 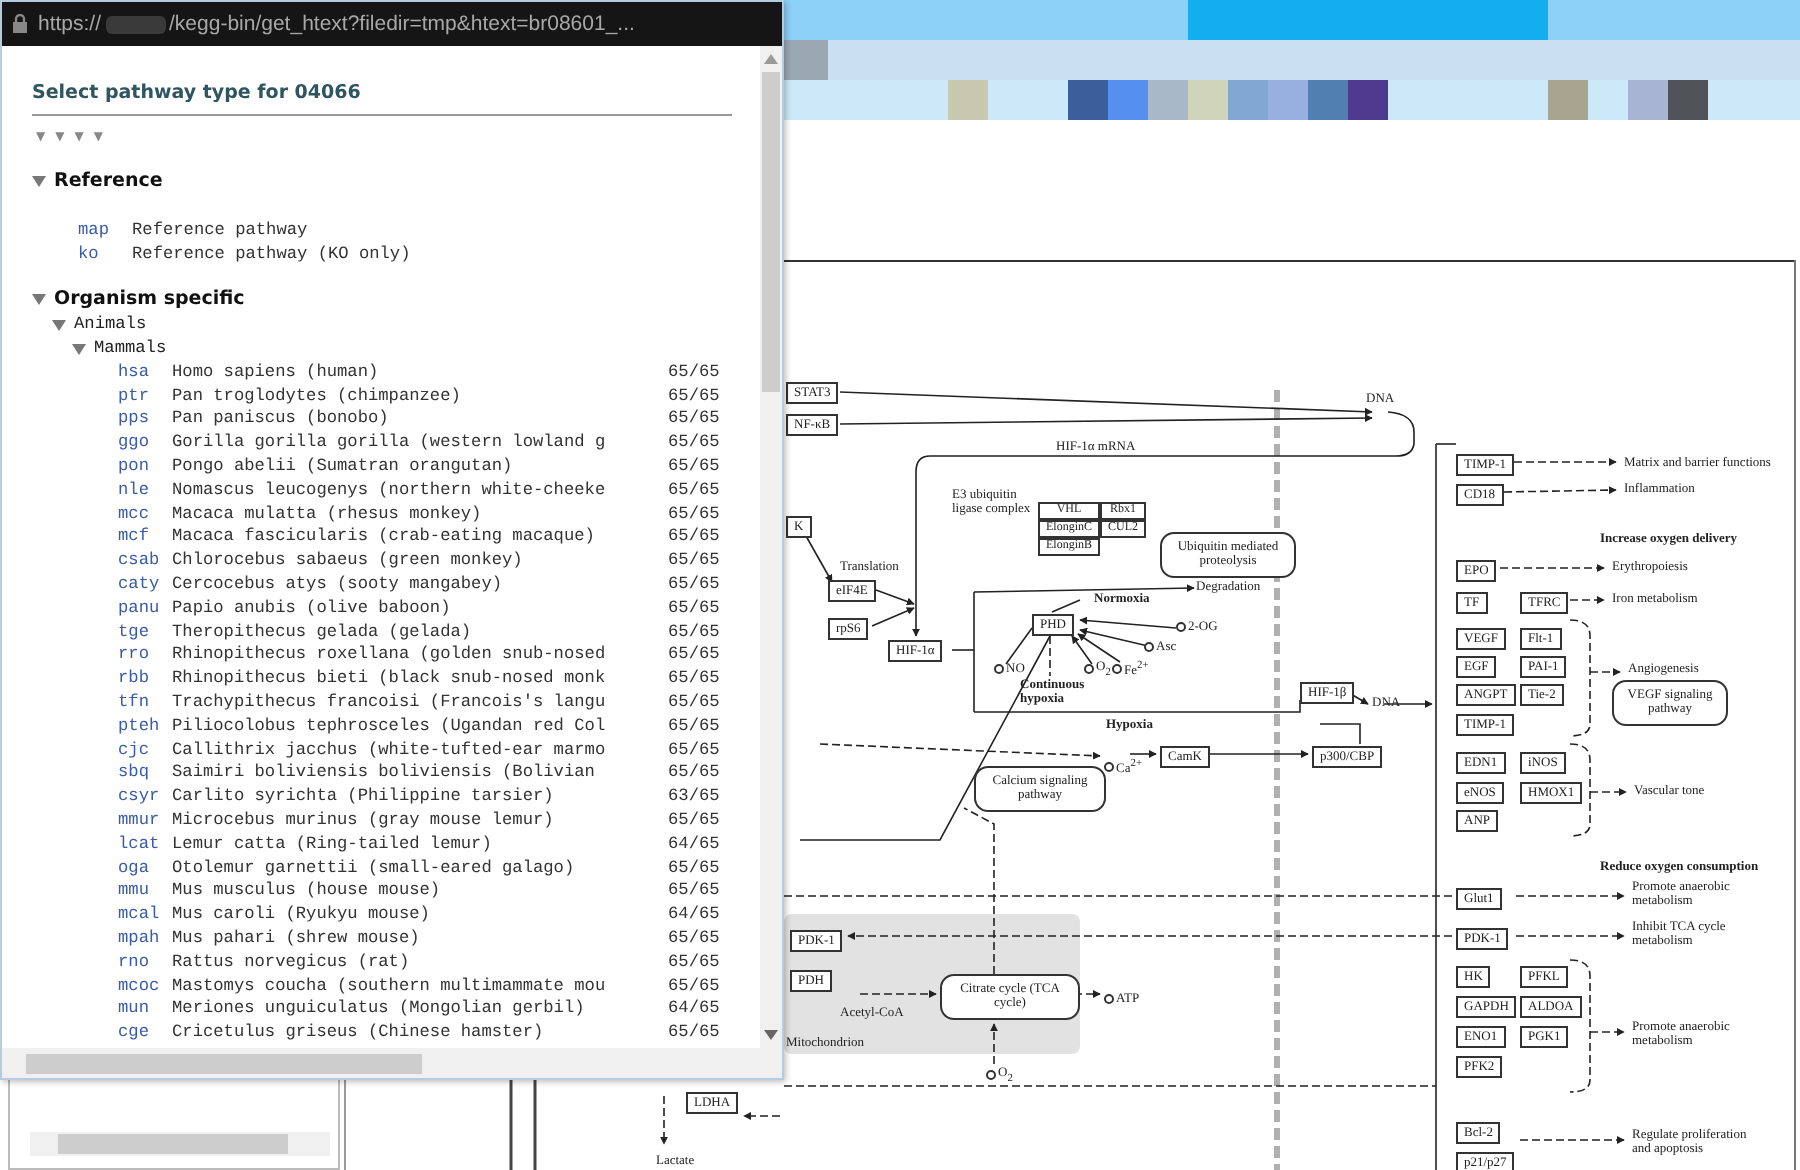 I want to click on organism-code-link: tfn, so click(x=145, y=702).